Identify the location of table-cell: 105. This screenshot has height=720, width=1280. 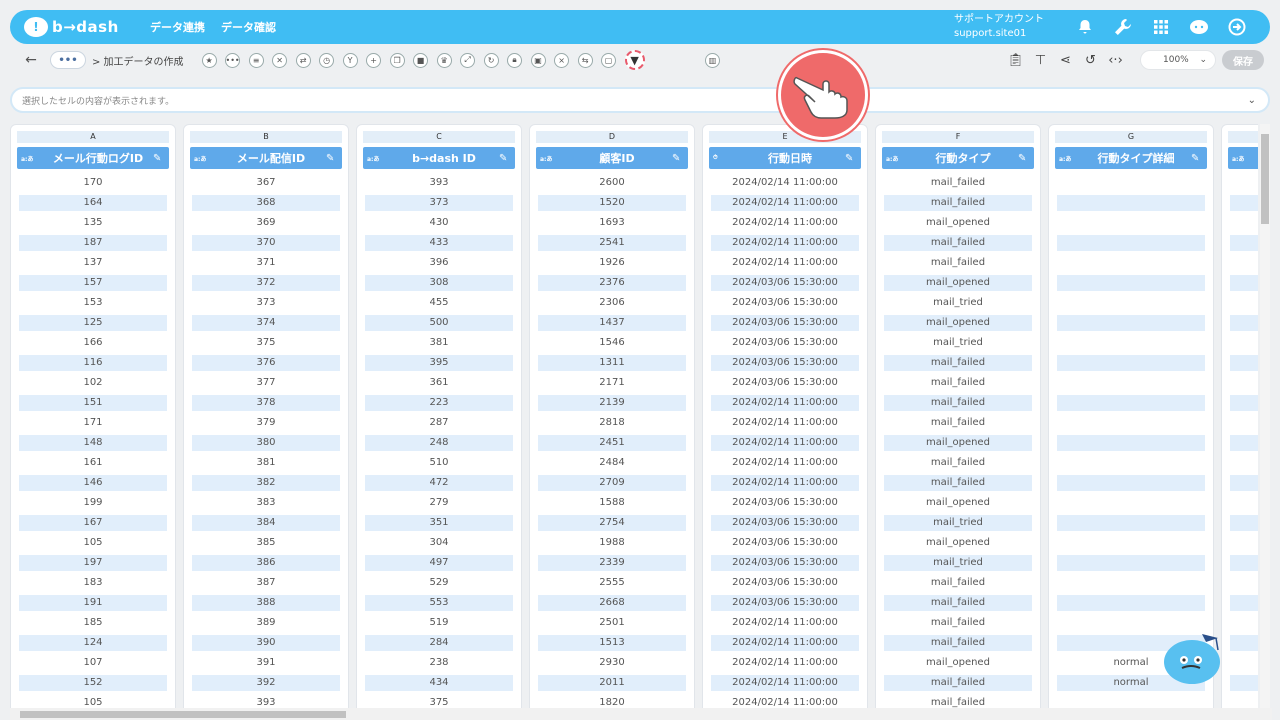
(93, 701).